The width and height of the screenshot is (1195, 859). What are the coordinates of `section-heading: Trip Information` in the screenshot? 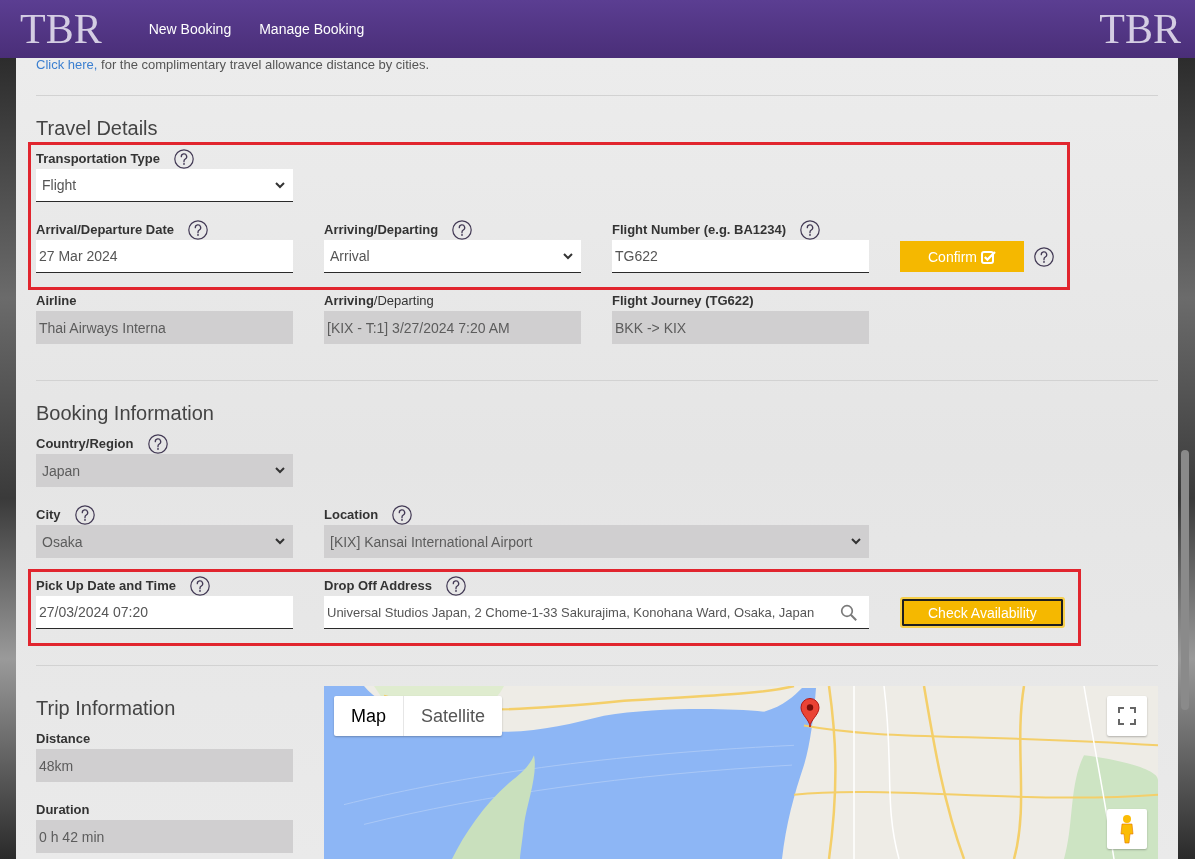 It's located at (106, 708).